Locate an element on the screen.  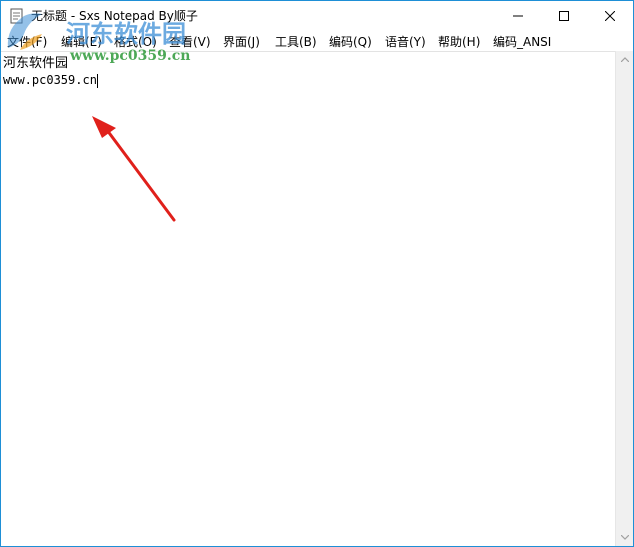
menu-interface: 界面(J) is located at coordinates (241, 41).